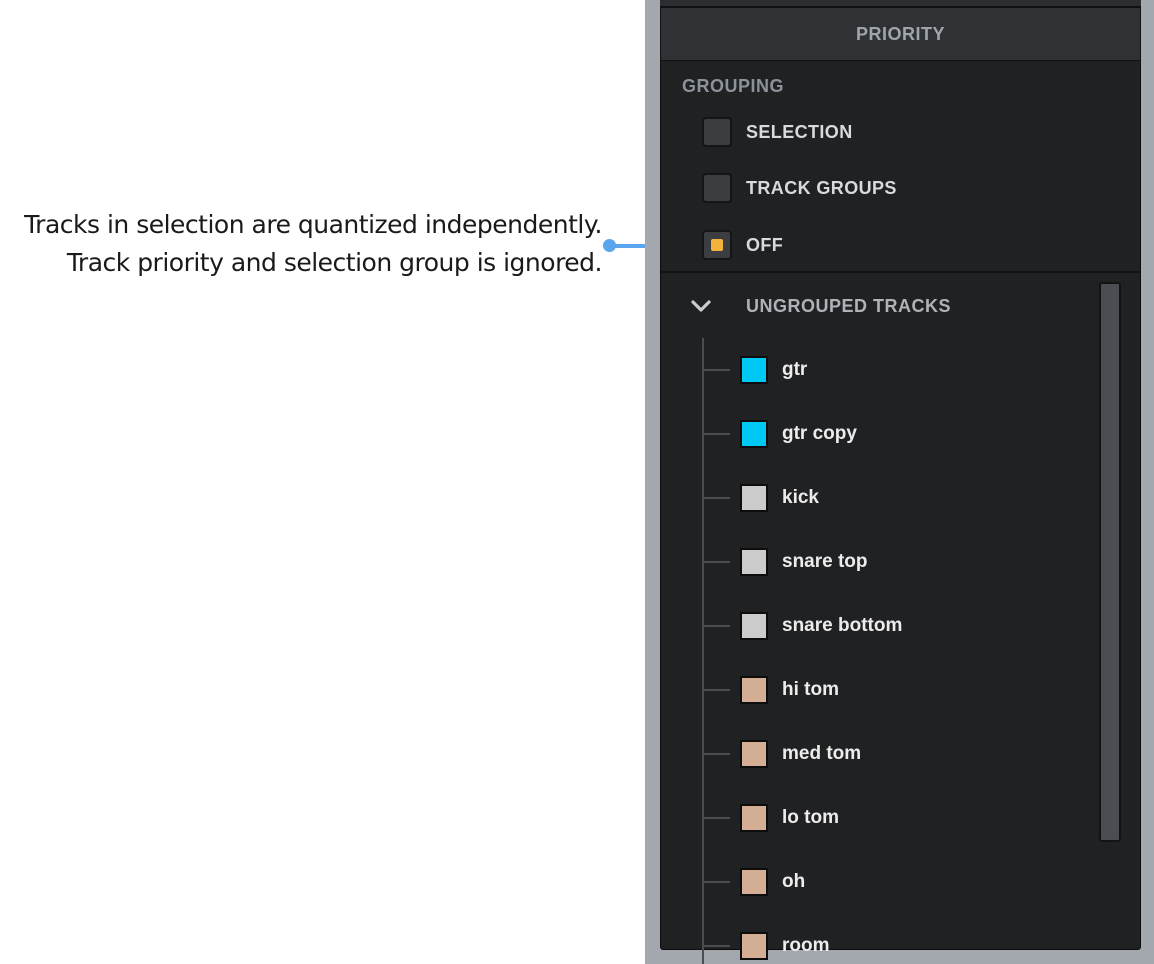  I want to click on section-divider, so click(900, 272).